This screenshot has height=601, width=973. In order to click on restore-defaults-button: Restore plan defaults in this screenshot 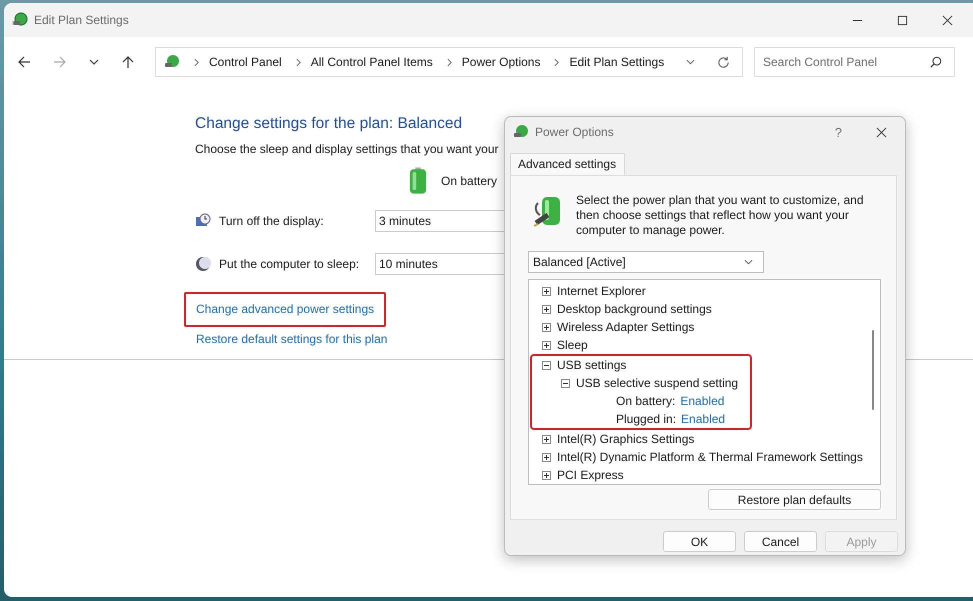, I will do `click(794, 499)`.